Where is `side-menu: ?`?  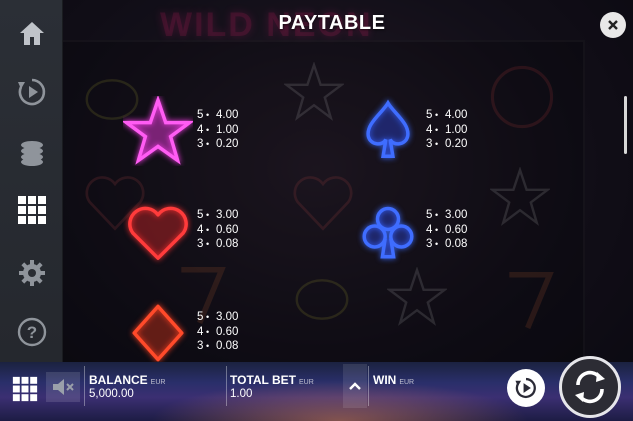 side-menu: ? is located at coordinates (31, 181).